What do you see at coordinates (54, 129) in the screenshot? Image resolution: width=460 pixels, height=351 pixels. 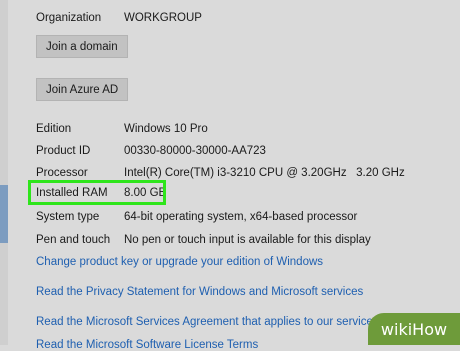 I see `edition-label: Edition` at bounding box center [54, 129].